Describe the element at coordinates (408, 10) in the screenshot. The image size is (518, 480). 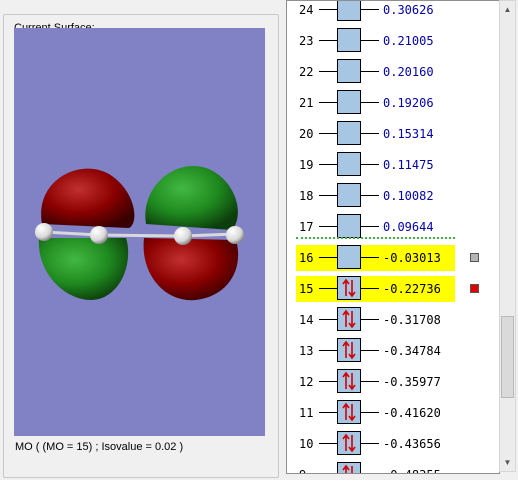
I see `mo-energy: 0.30626` at that location.